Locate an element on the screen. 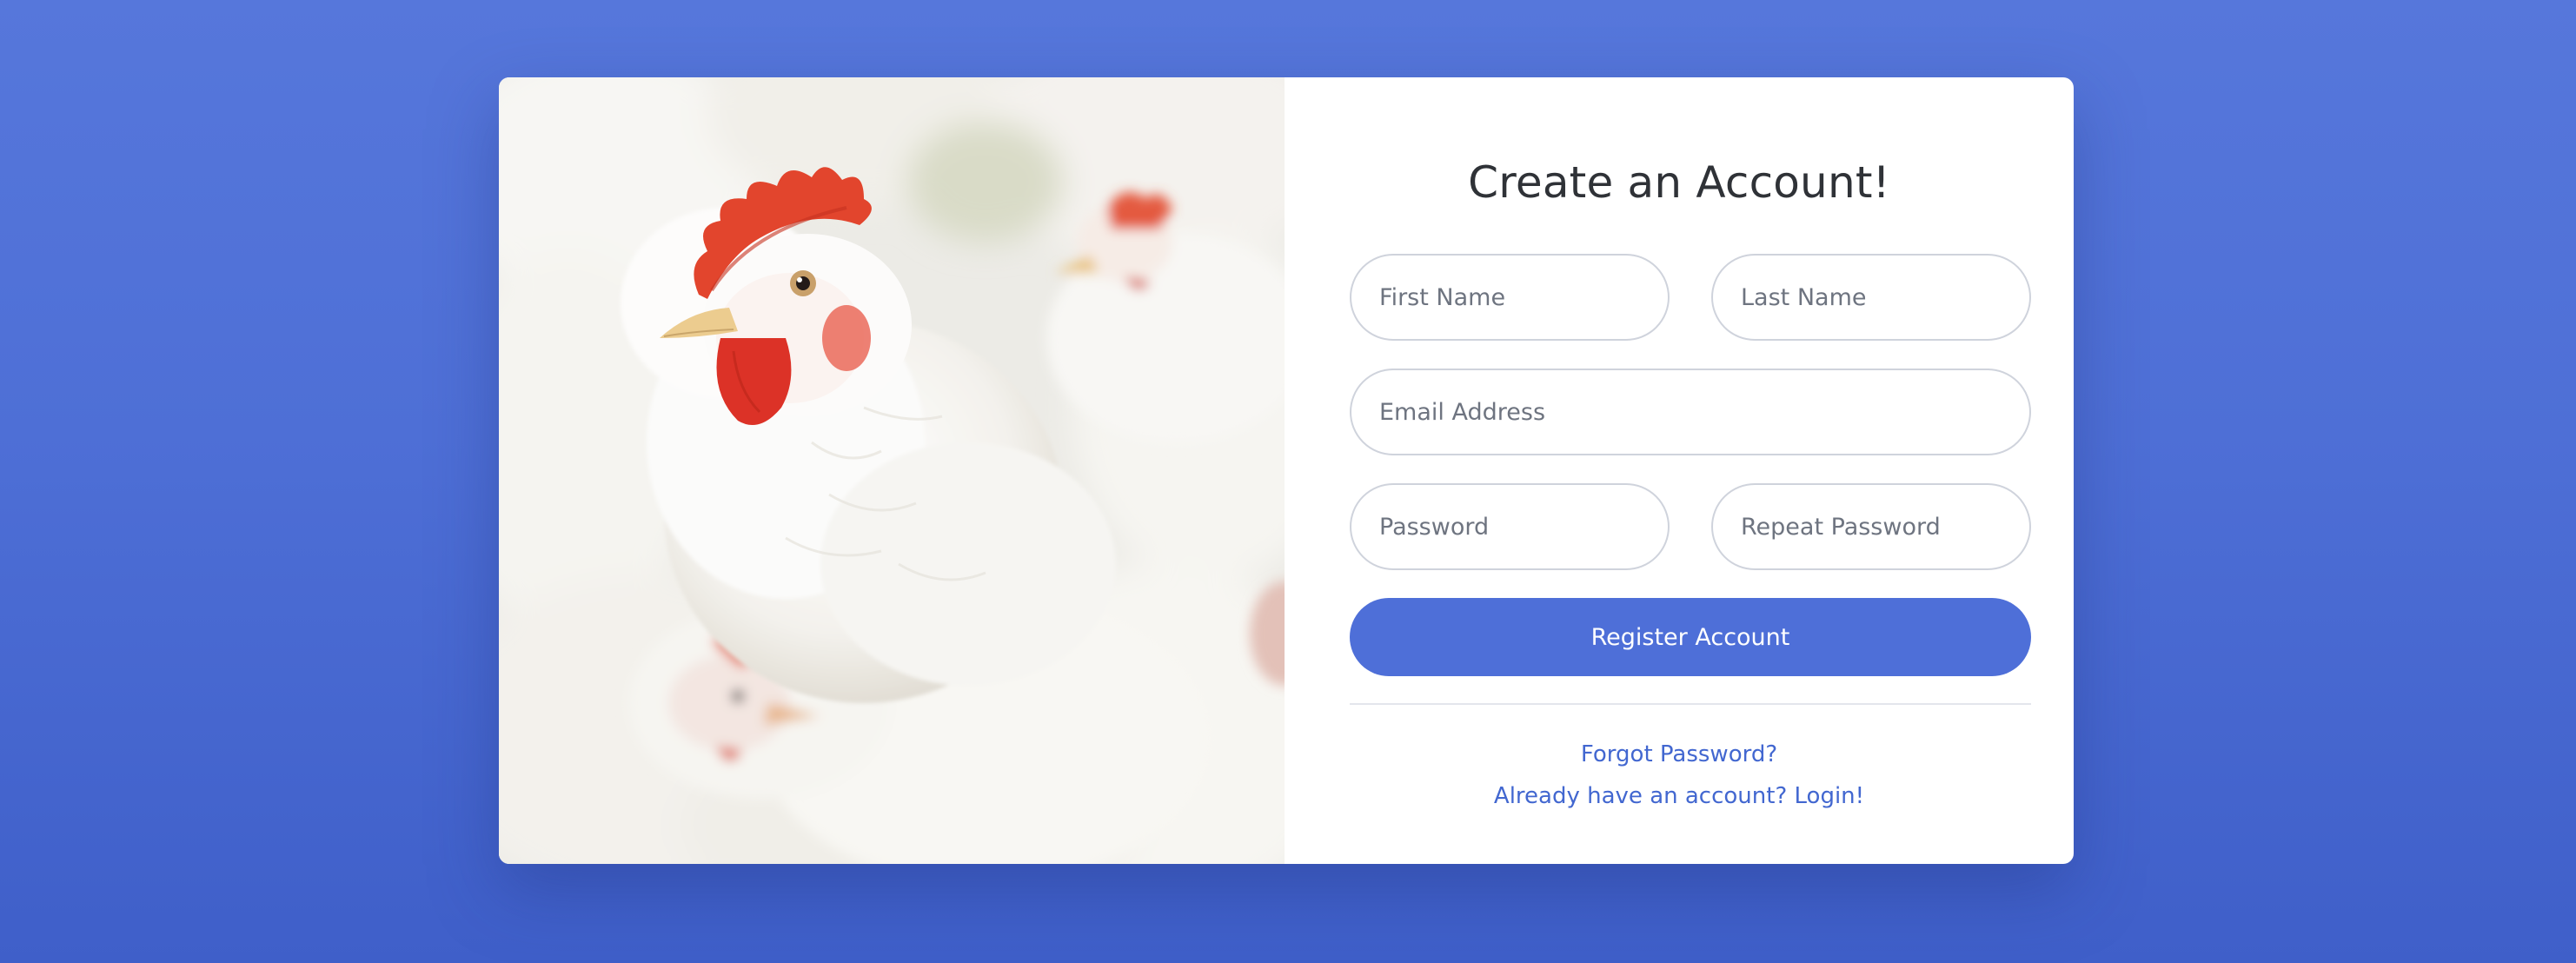 This screenshot has width=2576, height=963. page-title: Create an Account! is located at coordinates (1679, 182).